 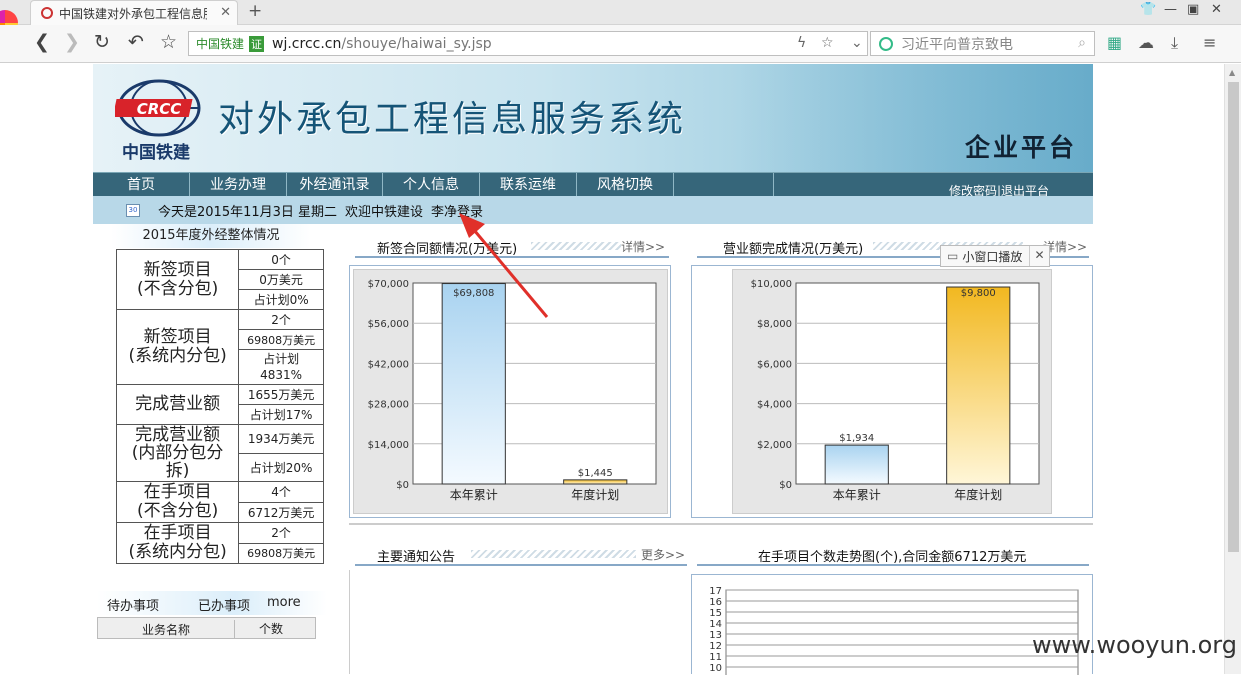 What do you see at coordinates (978, 385) in the screenshot?
I see `bar` at bounding box center [978, 385].